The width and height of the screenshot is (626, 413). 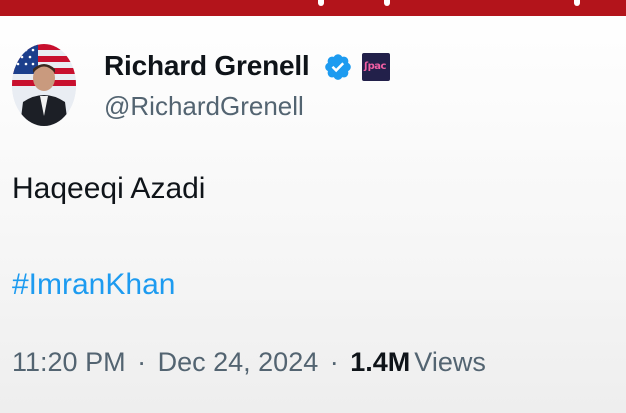 I want to click on verified-badge-icon, so click(x=338, y=67).